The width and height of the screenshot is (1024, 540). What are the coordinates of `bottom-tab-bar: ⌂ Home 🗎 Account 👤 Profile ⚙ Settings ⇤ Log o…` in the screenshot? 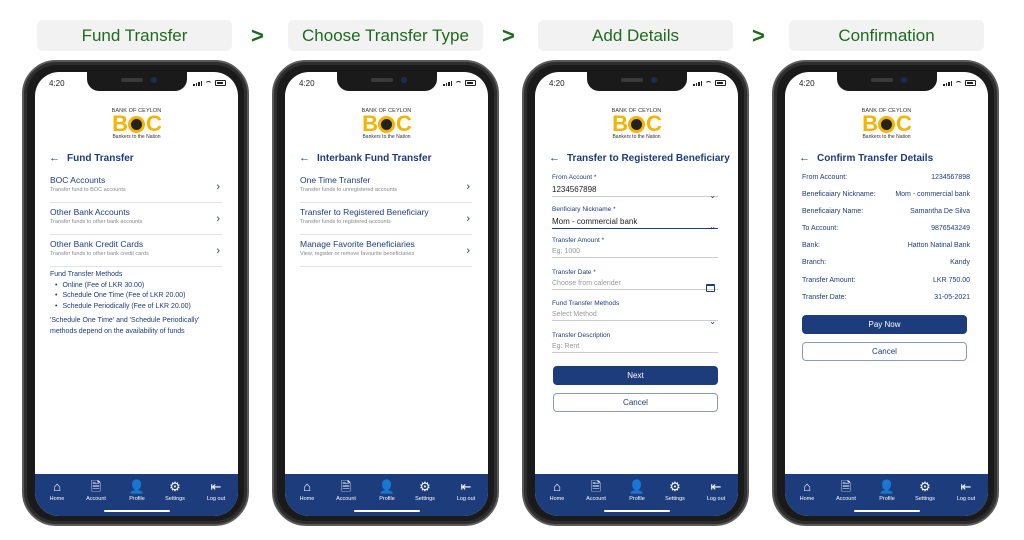 It's located at (136, 495).